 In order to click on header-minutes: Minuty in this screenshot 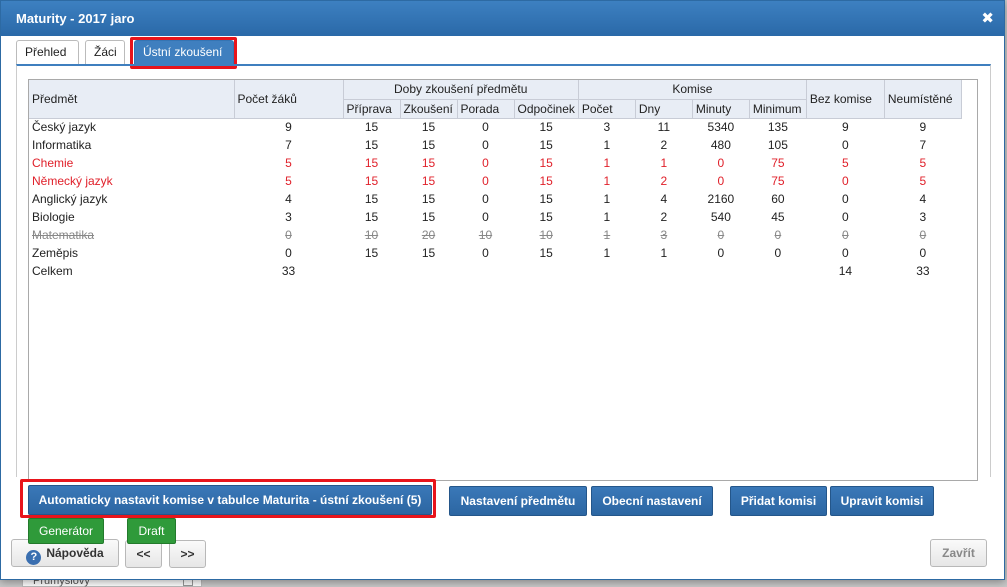, I will do `click(721, 109)`.